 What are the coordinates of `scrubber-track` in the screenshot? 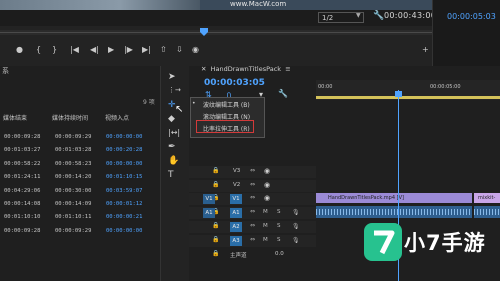 It's located at (216, 32).